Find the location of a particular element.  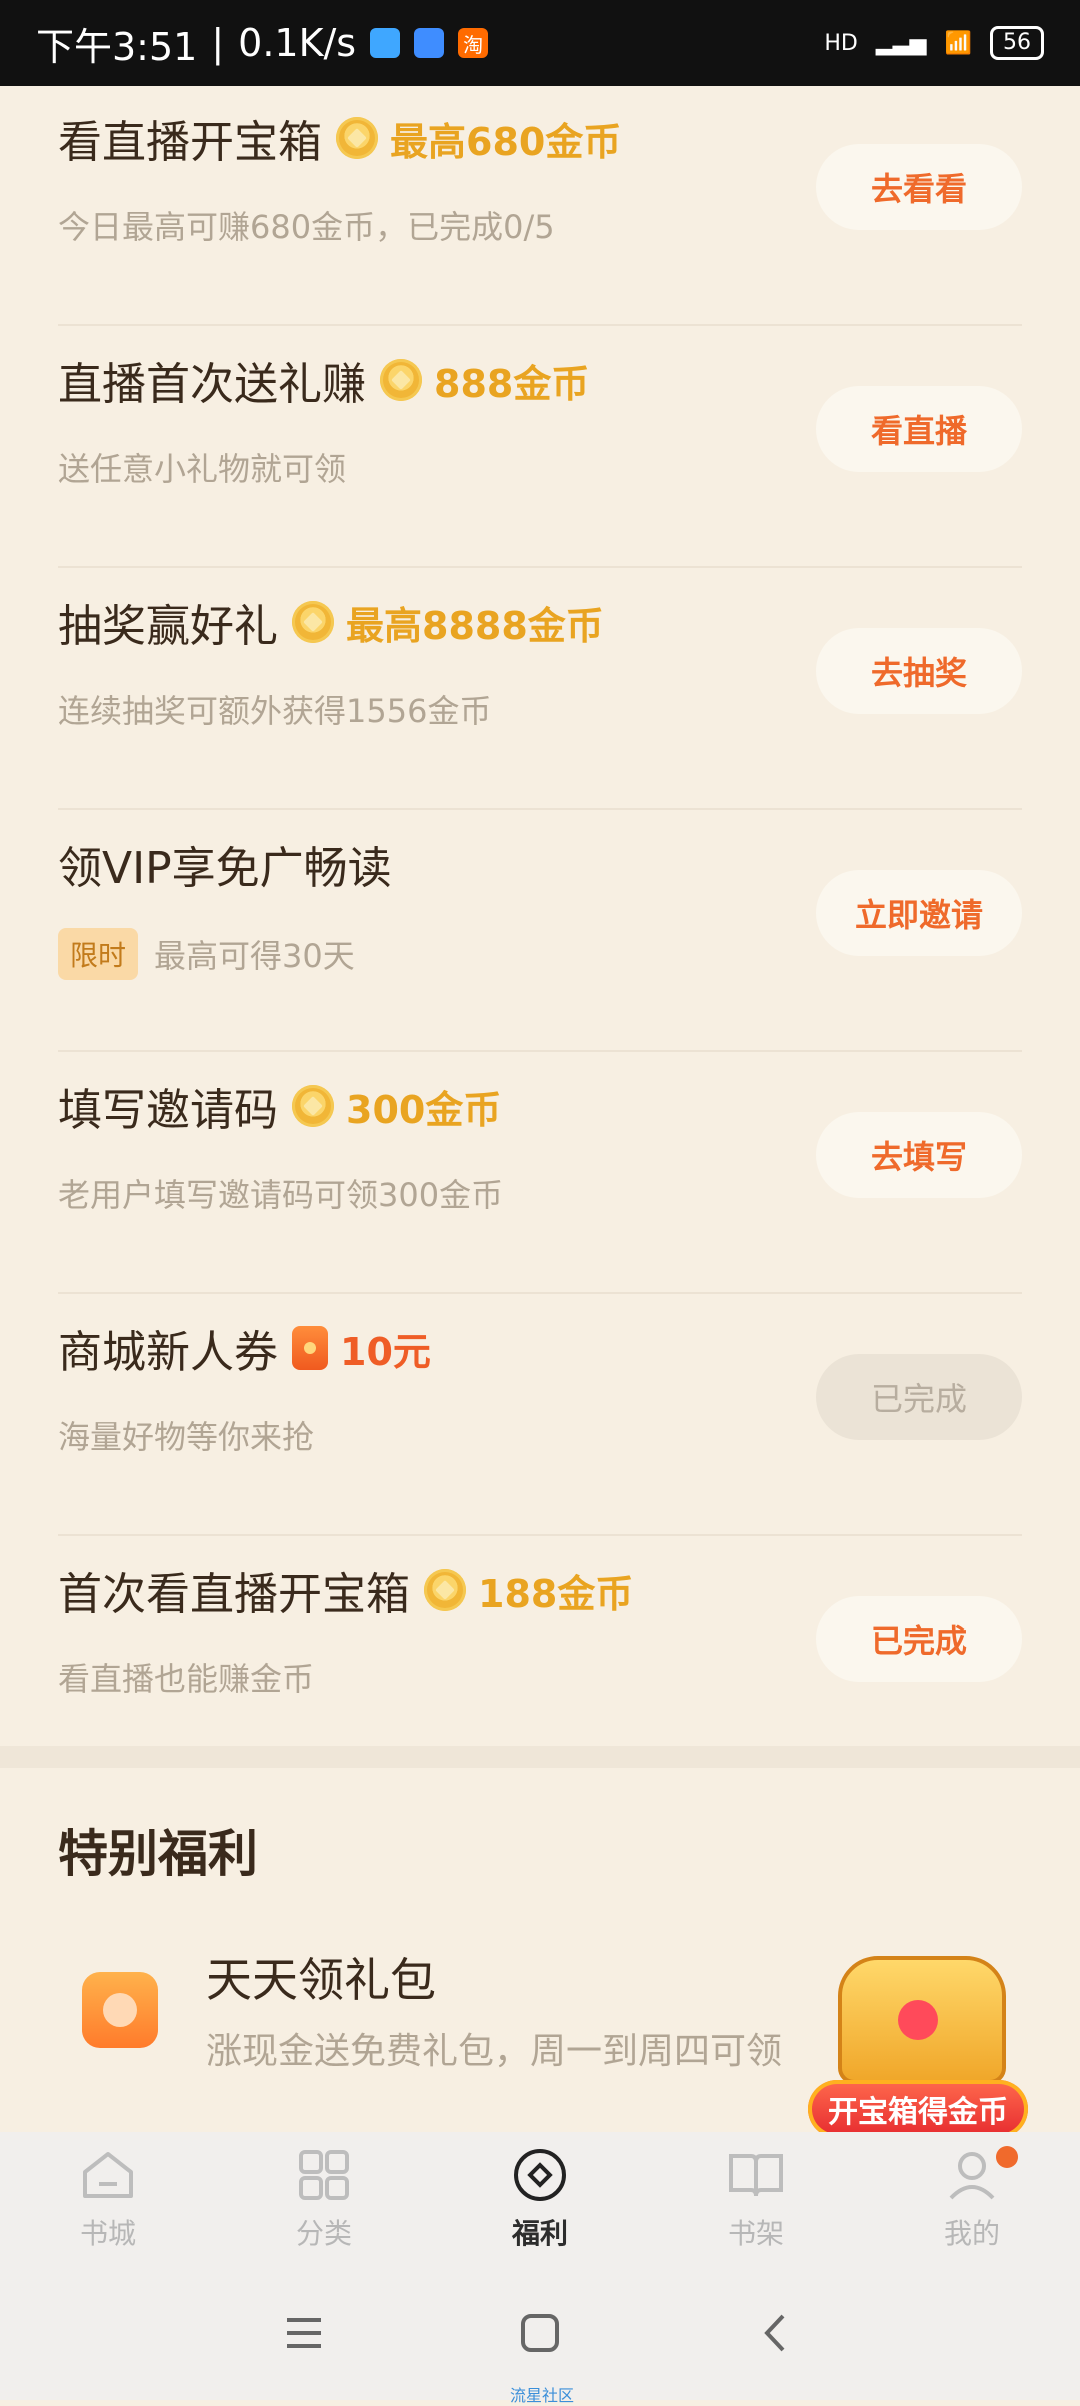

special-section-title: 特别福利 is located at coordinates (158, 1854).